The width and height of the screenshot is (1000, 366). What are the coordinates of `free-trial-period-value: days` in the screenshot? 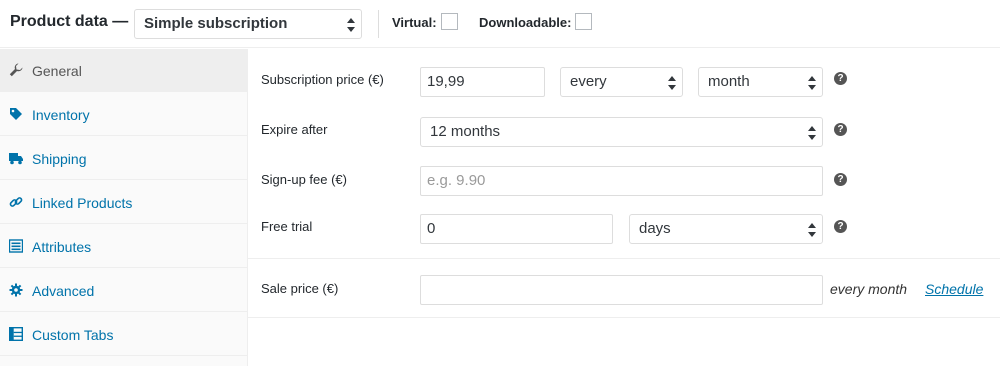 It's located at (655, 228).